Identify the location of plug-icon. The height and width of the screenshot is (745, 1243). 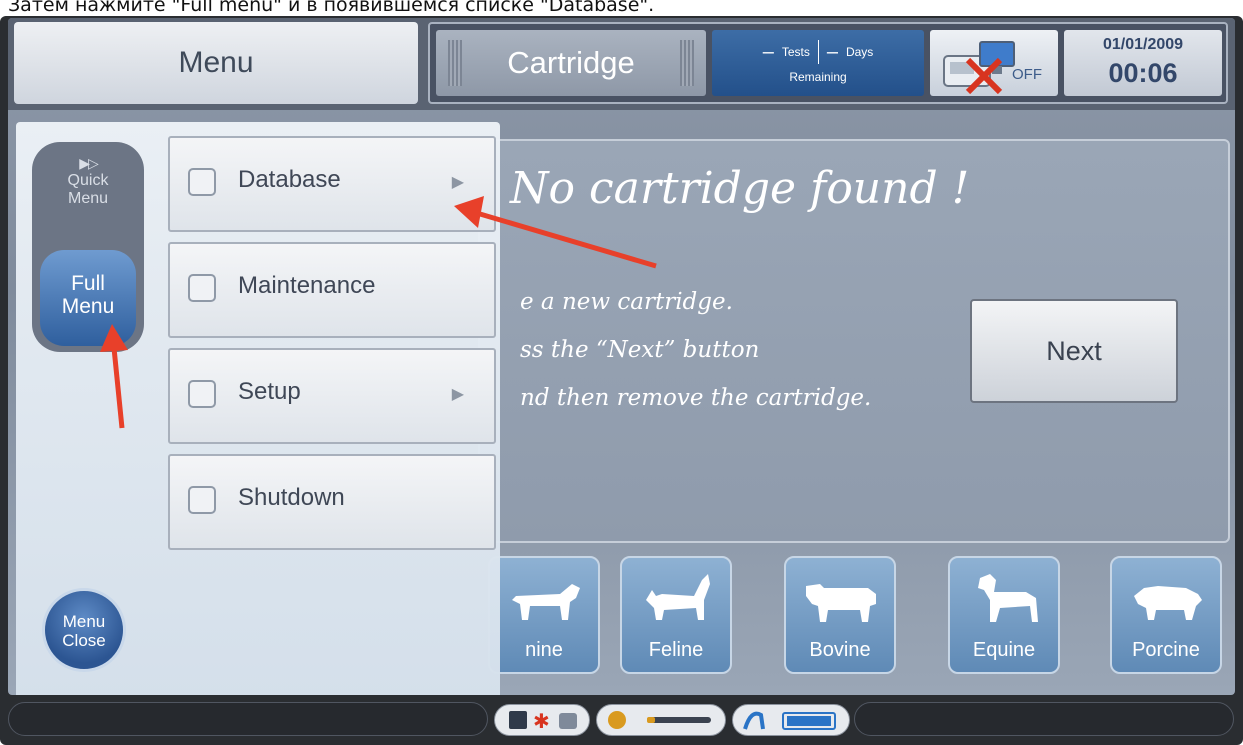
(754, 720).